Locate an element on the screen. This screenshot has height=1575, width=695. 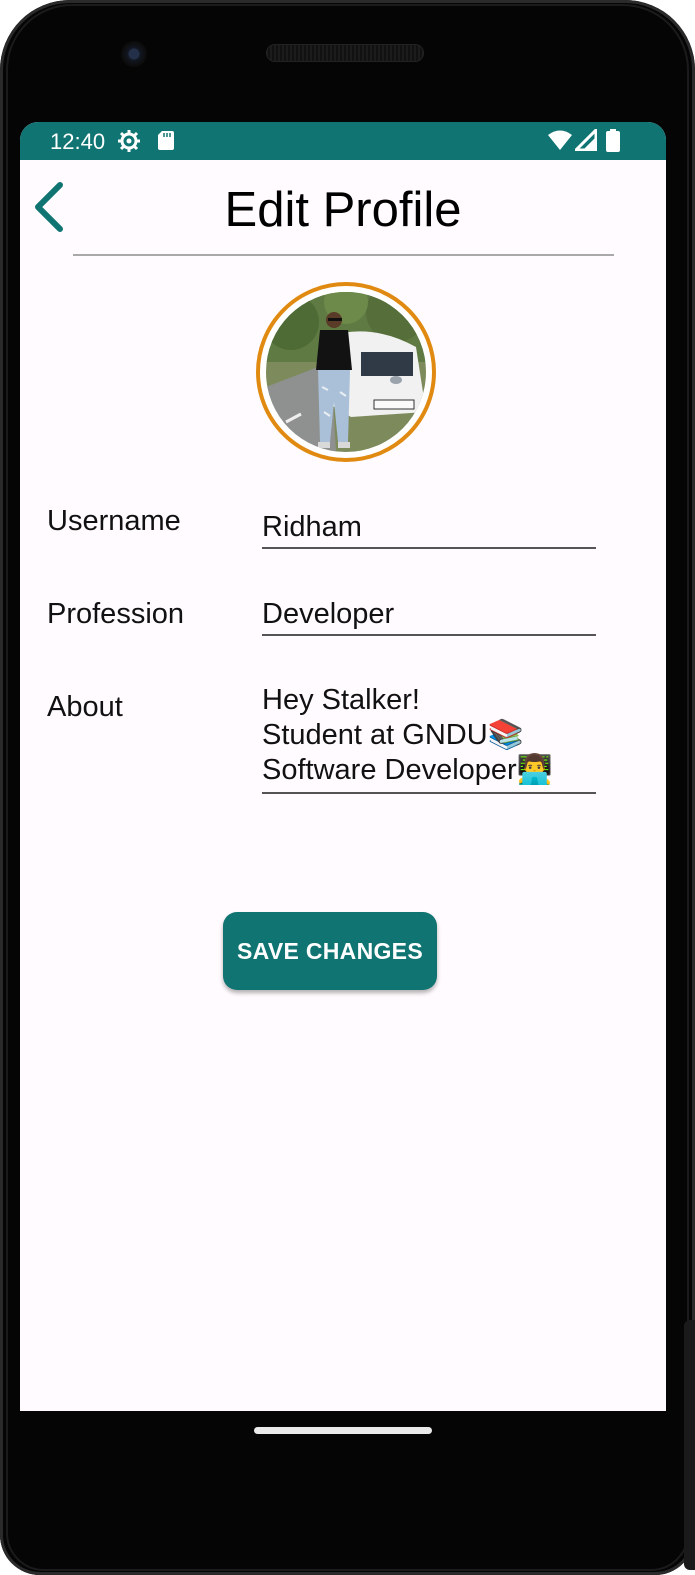
profile-photo is located at coordinates (346, 372).